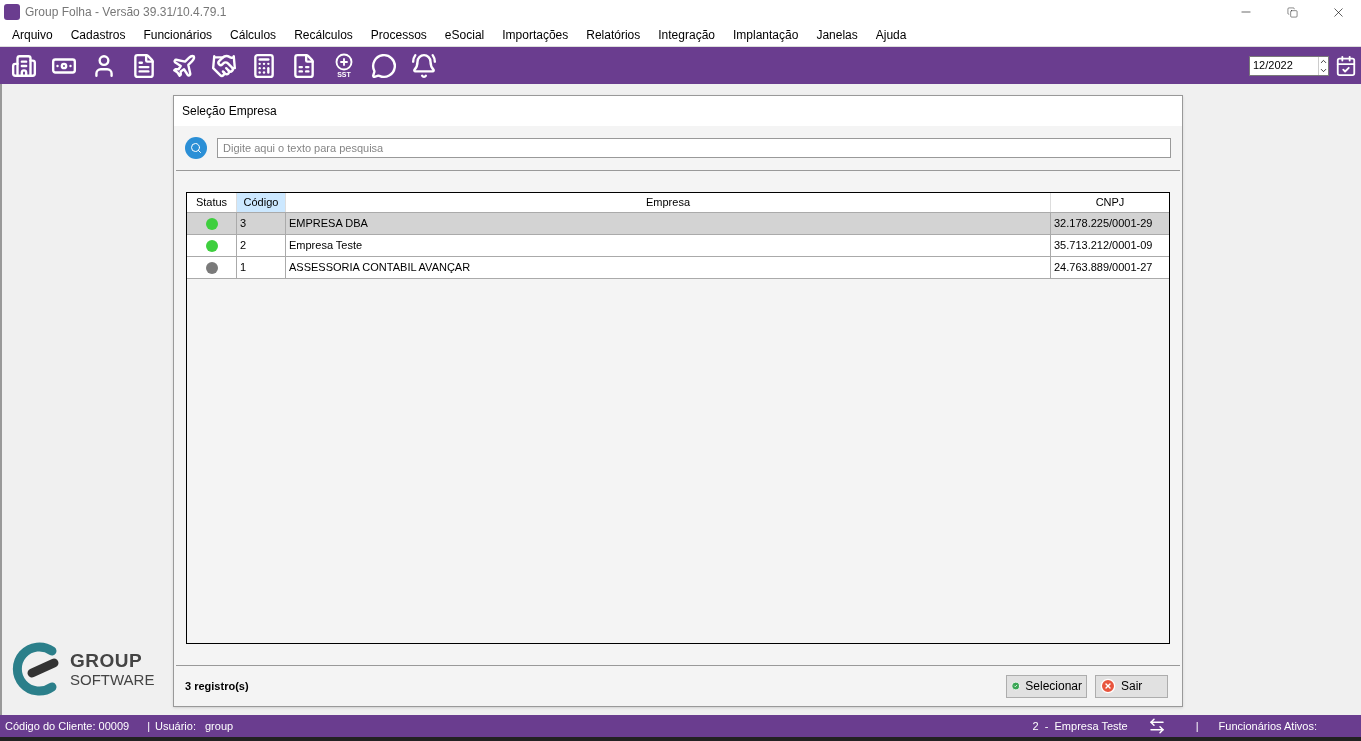 The width and height of the screenshot is (1361, 741). I want to click on menu-item: Implantação, so click(766, 35).